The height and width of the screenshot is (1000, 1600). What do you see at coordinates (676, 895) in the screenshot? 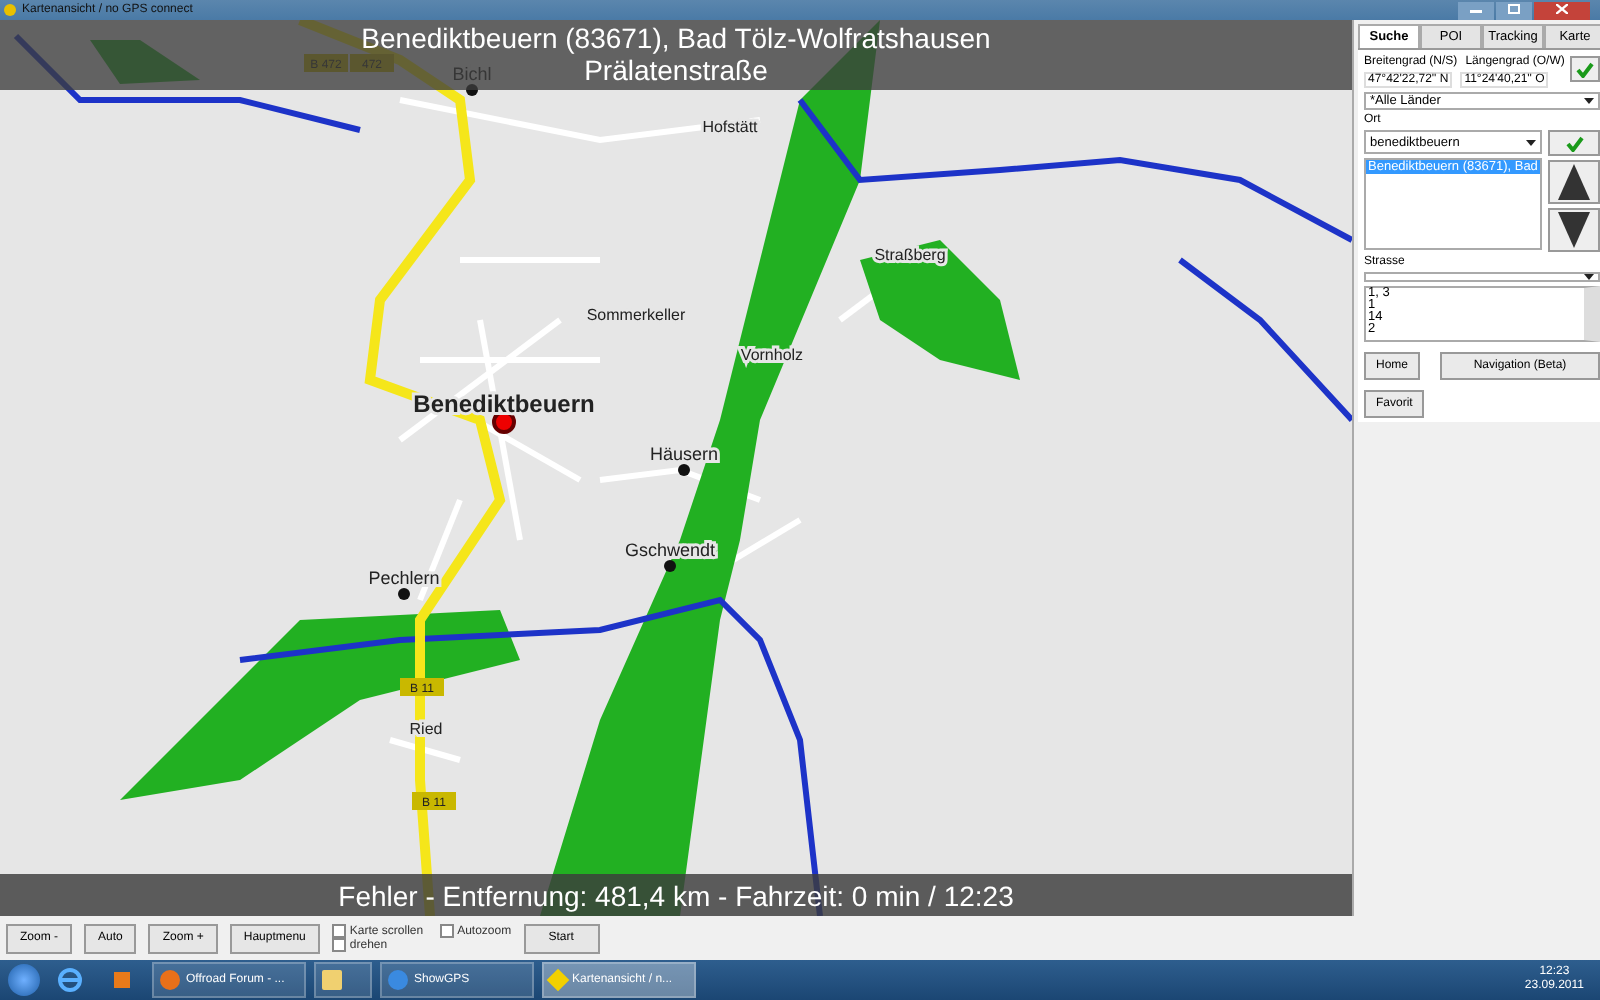
I see `route-status: Fehler - Entfernung: 481,4 km - Fahrzeit: 0 min / 12:23` at bounding box center [676, 895].